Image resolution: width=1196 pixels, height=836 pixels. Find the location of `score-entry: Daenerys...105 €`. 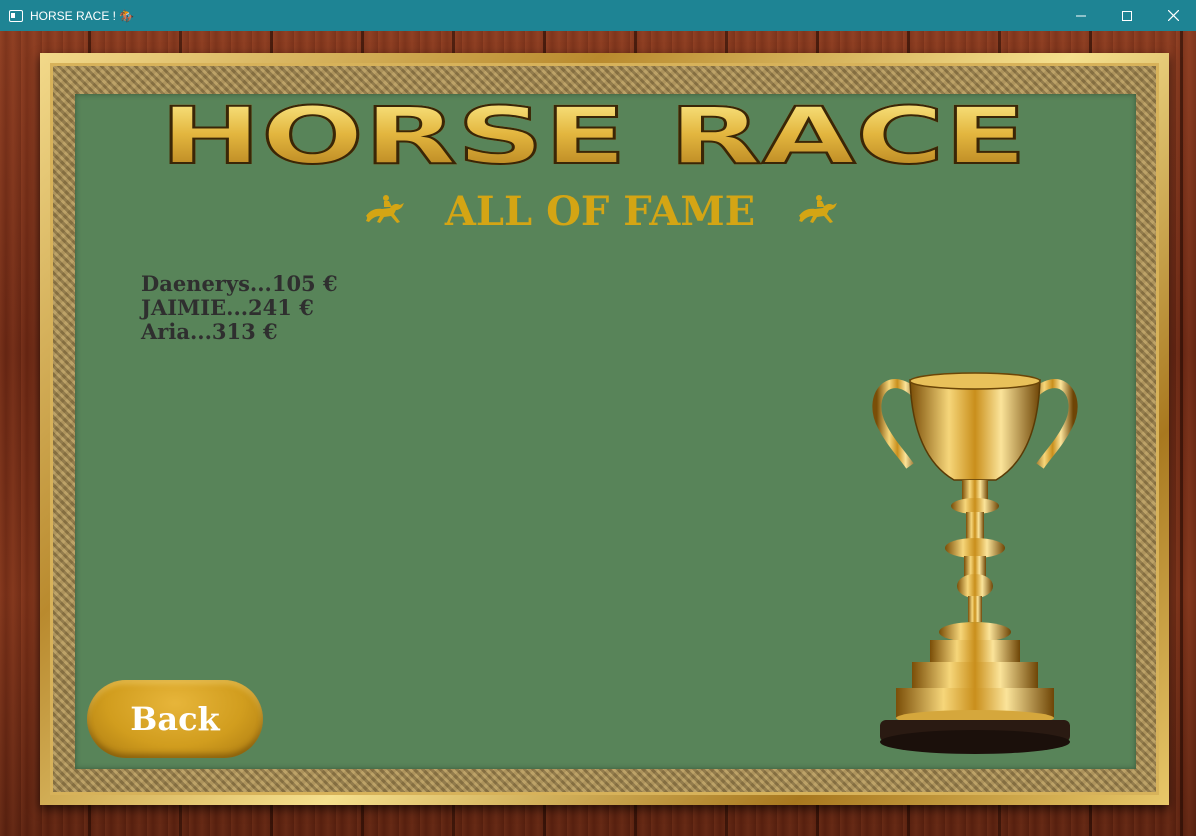

score-entry: Daenerys...105 € is located at coordinates (239, 283).